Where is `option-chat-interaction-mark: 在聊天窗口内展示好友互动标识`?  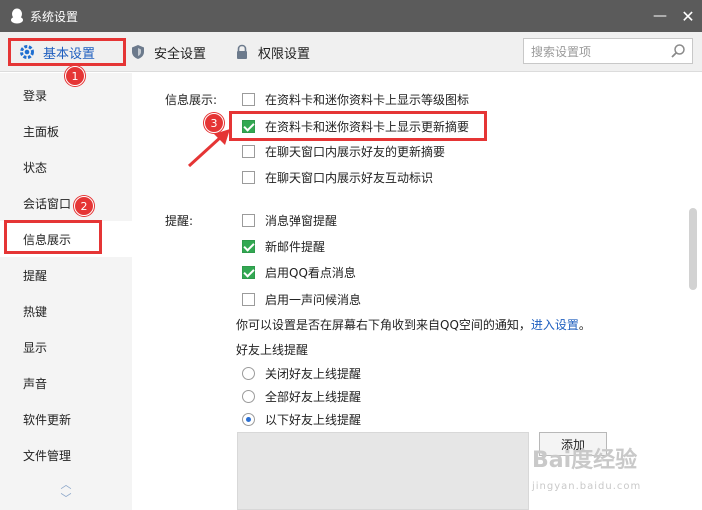
option-chat-interaction-mark: 在聊天窗口内展示好友互动标识 is located at coordinates (337, 177).